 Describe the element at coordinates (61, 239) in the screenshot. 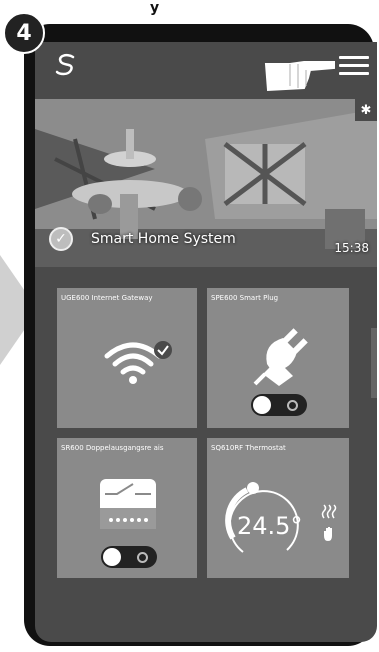

I see `check-icon: ✓` at that location.